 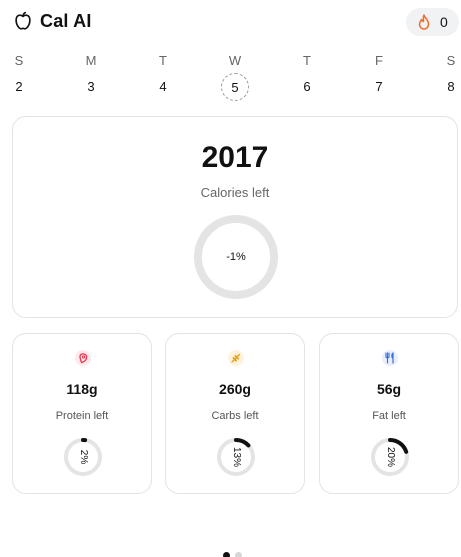 I want to click on day-thu: T 6, so click(x=307, y=76).